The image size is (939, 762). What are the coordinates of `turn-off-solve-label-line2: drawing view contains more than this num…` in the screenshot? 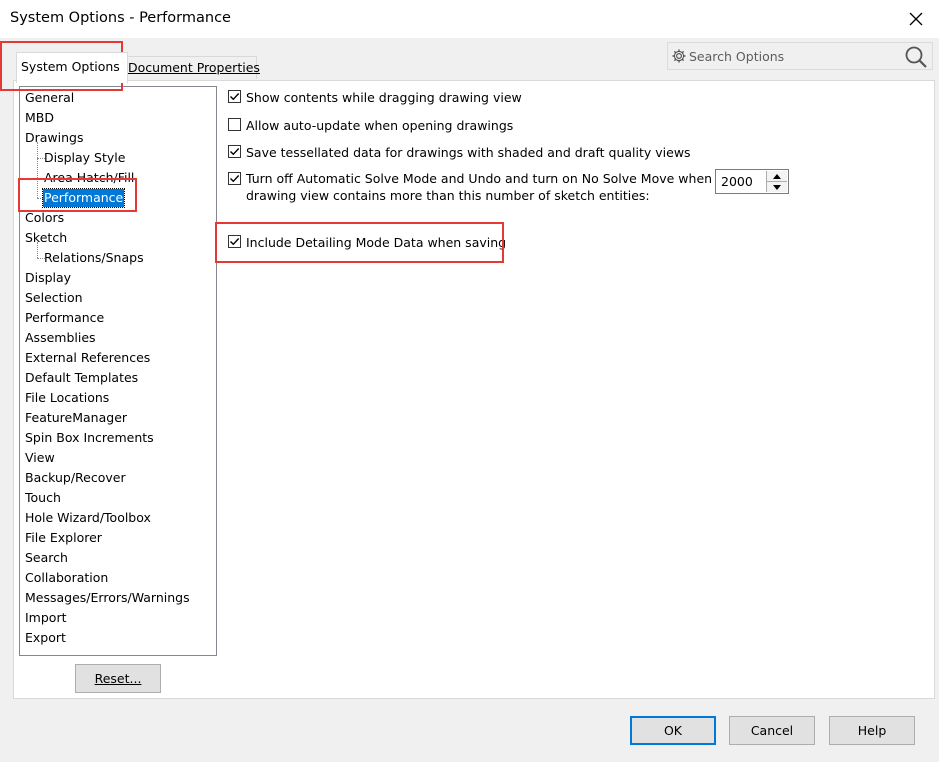 It's located at (448, 195).